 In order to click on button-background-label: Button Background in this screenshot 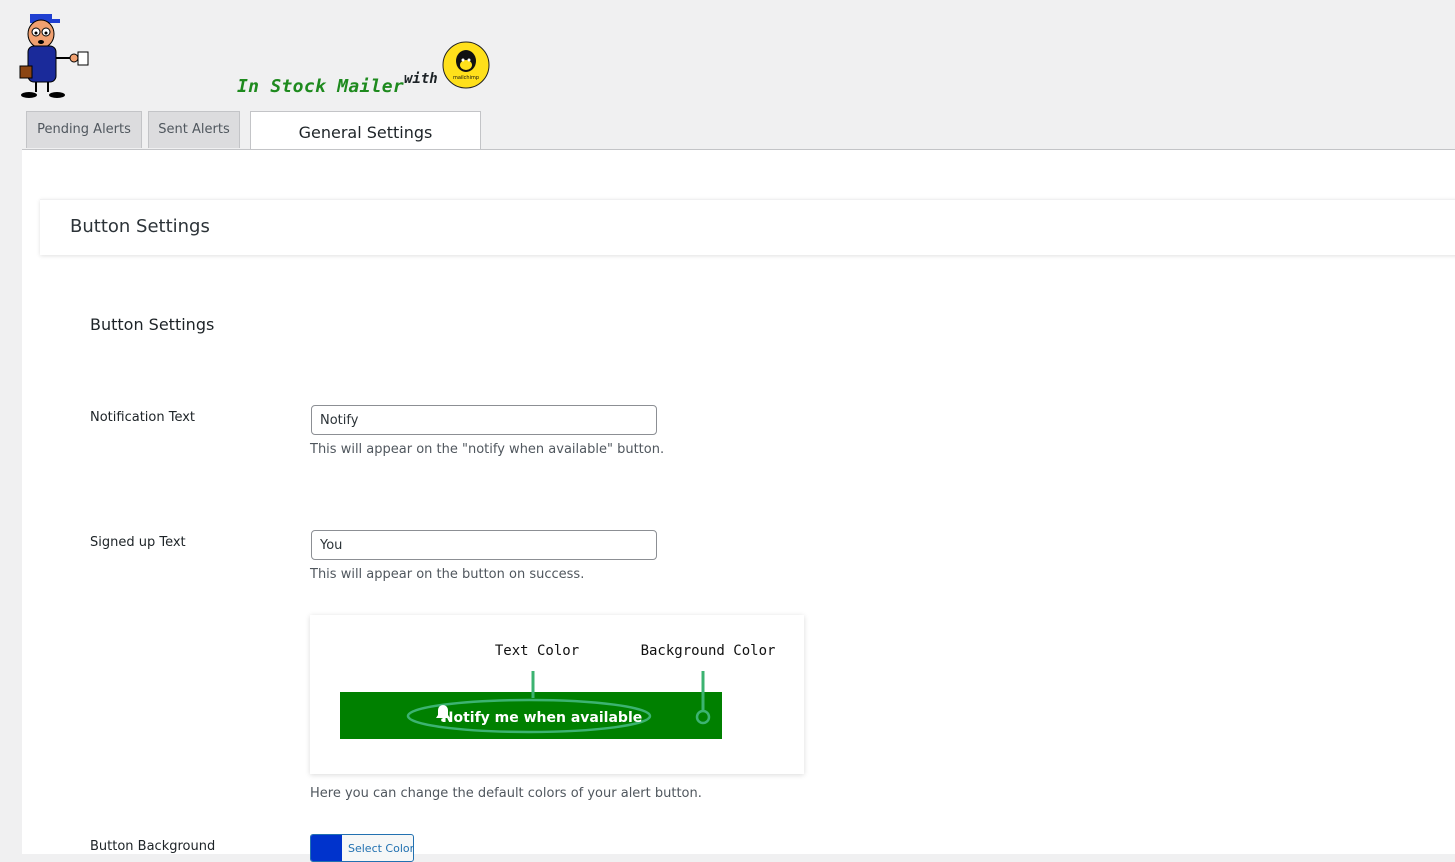, I will do `click(153, 846)`.